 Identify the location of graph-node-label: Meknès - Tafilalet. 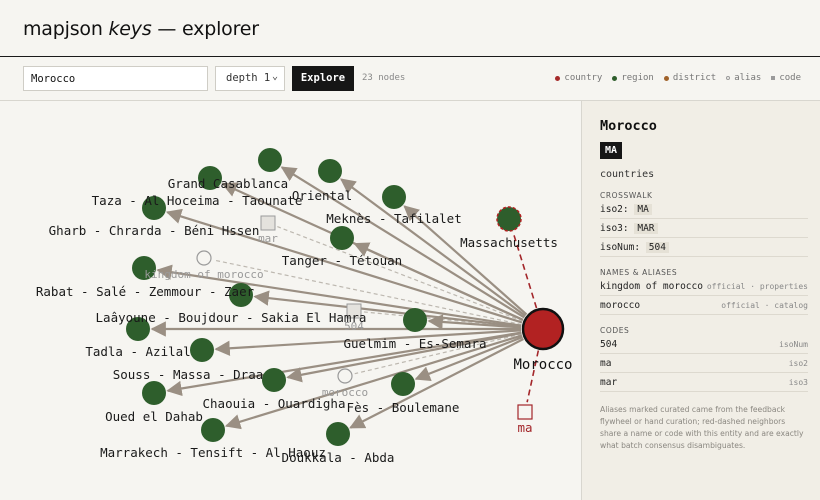
(393, 218).